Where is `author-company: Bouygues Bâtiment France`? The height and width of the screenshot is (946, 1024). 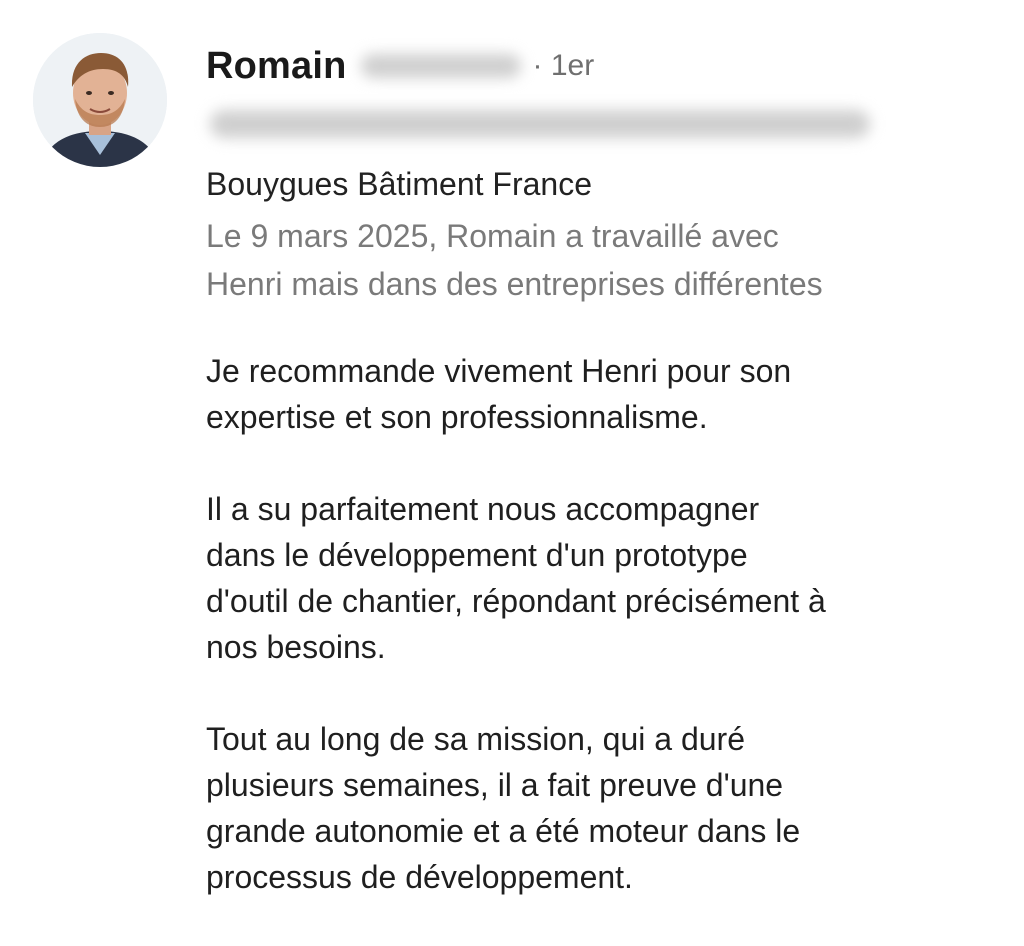
author-company: Bouygues Bâtiment France is located at coordinates (399, 184).